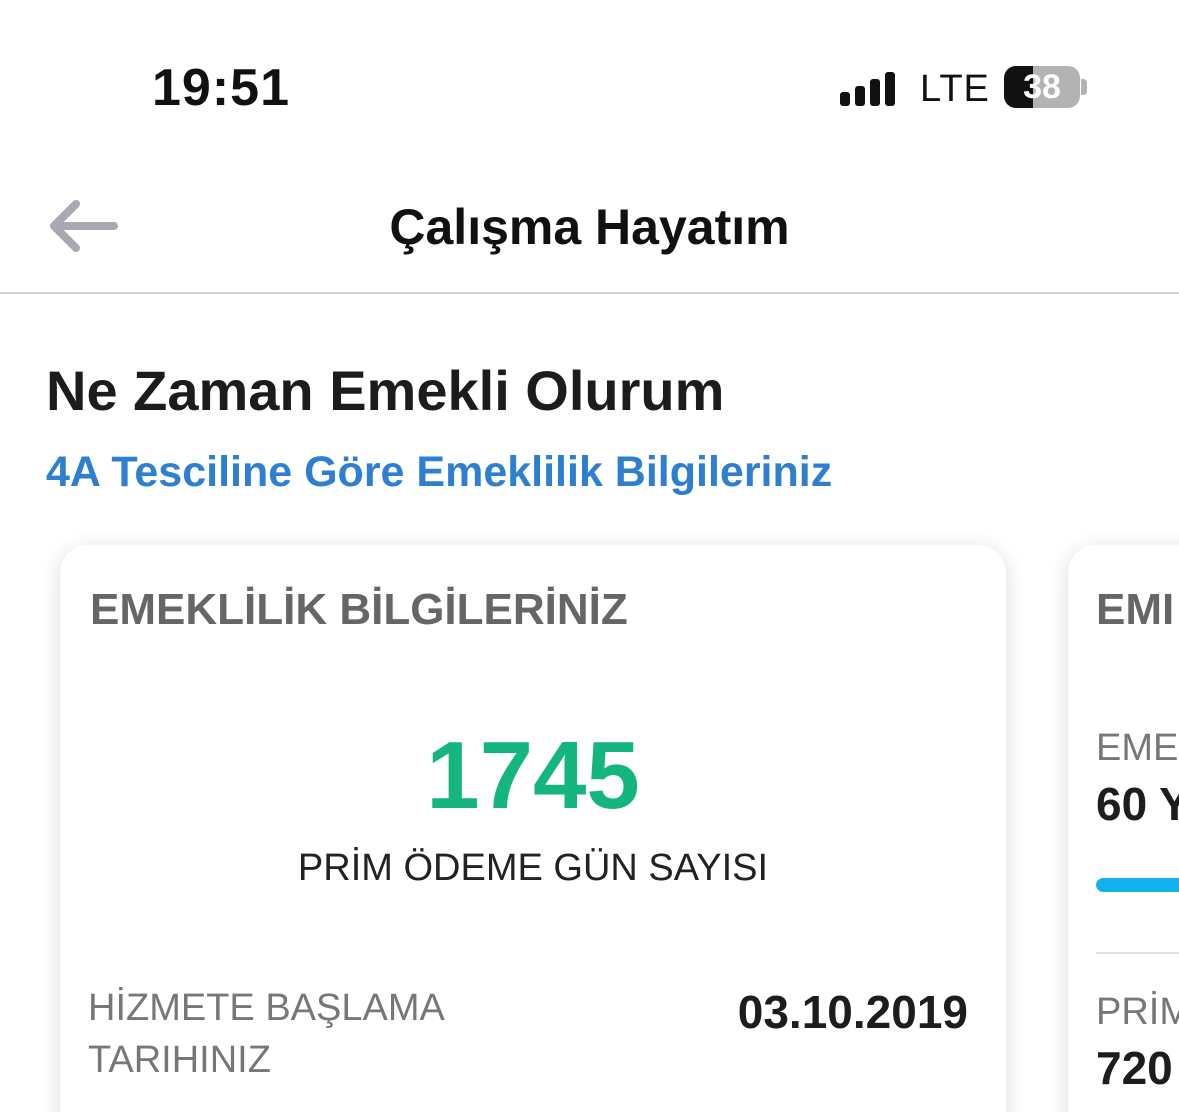 The image size is (1179, 1112). Describe the element at coordinates (589, 293) in the screenshot. I see `nav-divider` at that location.